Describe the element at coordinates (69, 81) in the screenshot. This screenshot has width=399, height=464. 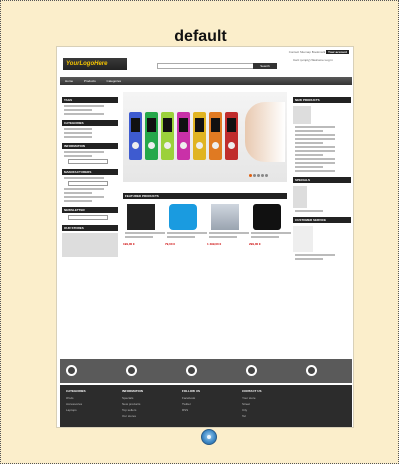
I see `thumb-nav-item: Home` at that location.